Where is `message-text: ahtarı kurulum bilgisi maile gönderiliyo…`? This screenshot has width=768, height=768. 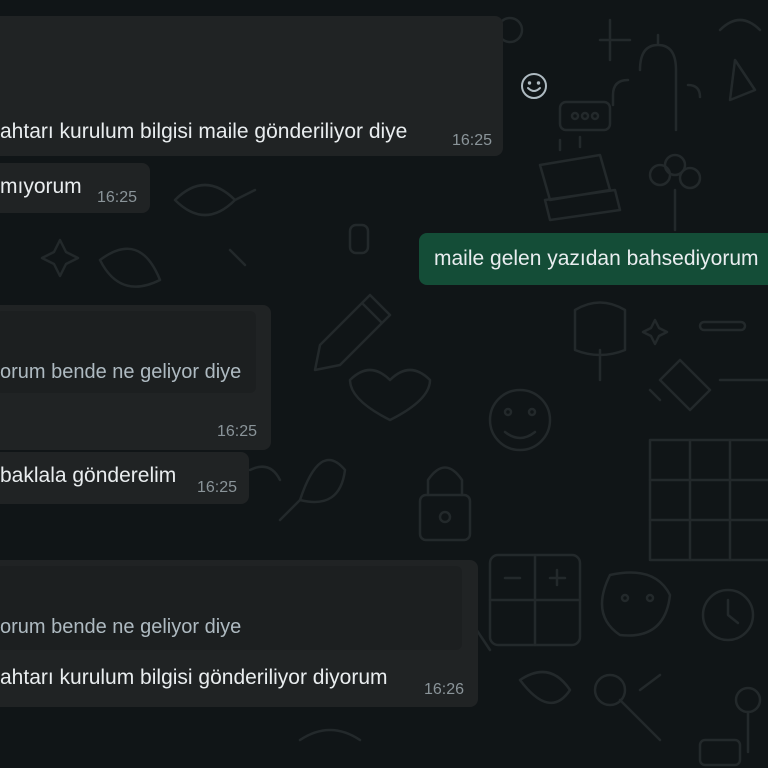
message-text: ahtarı kurulum bilgisi maile gönderiliyo… is located at coordinates (204, 131).